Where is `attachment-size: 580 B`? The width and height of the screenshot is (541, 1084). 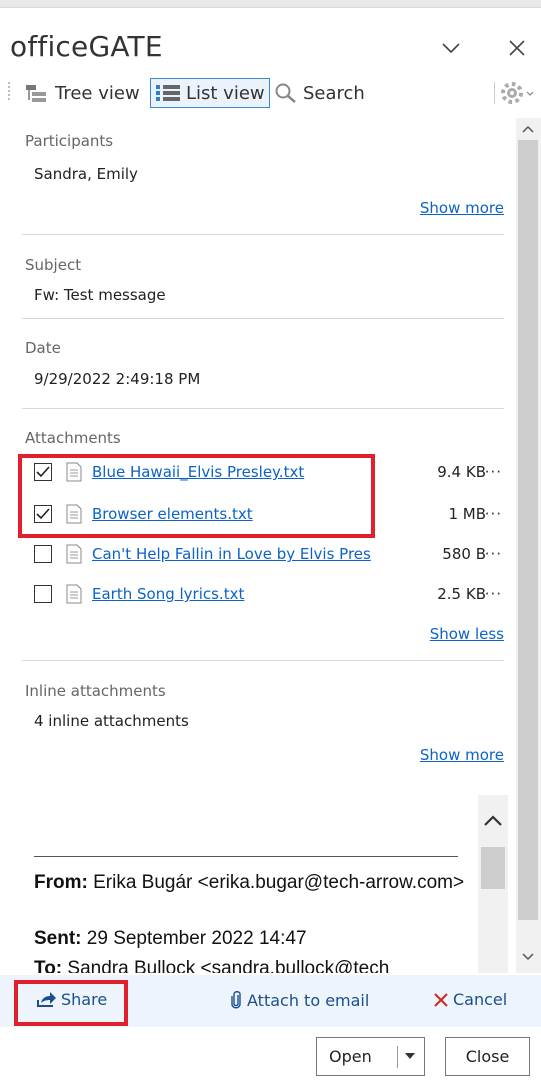 attachment-size: 580 B is located at coordinates (464, 554).